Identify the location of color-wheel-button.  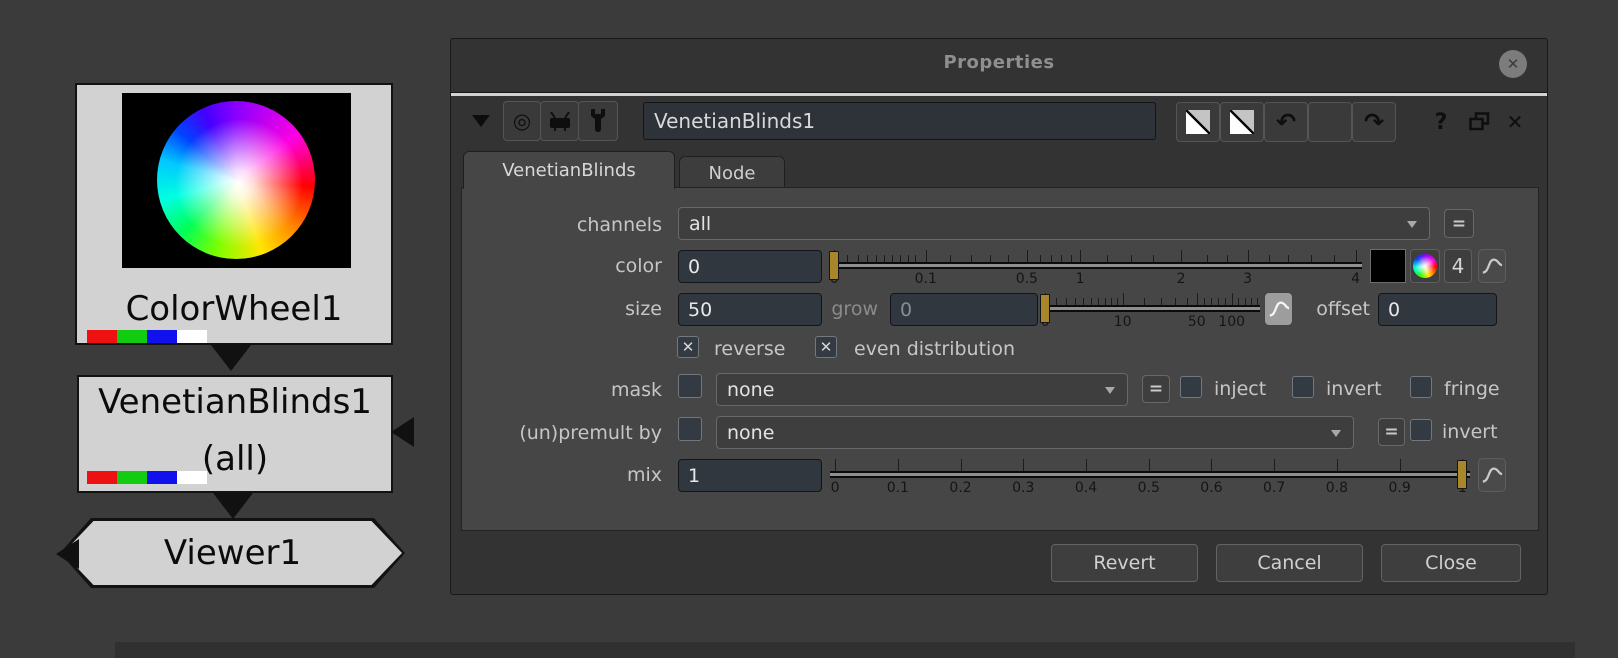
(1425, 266).